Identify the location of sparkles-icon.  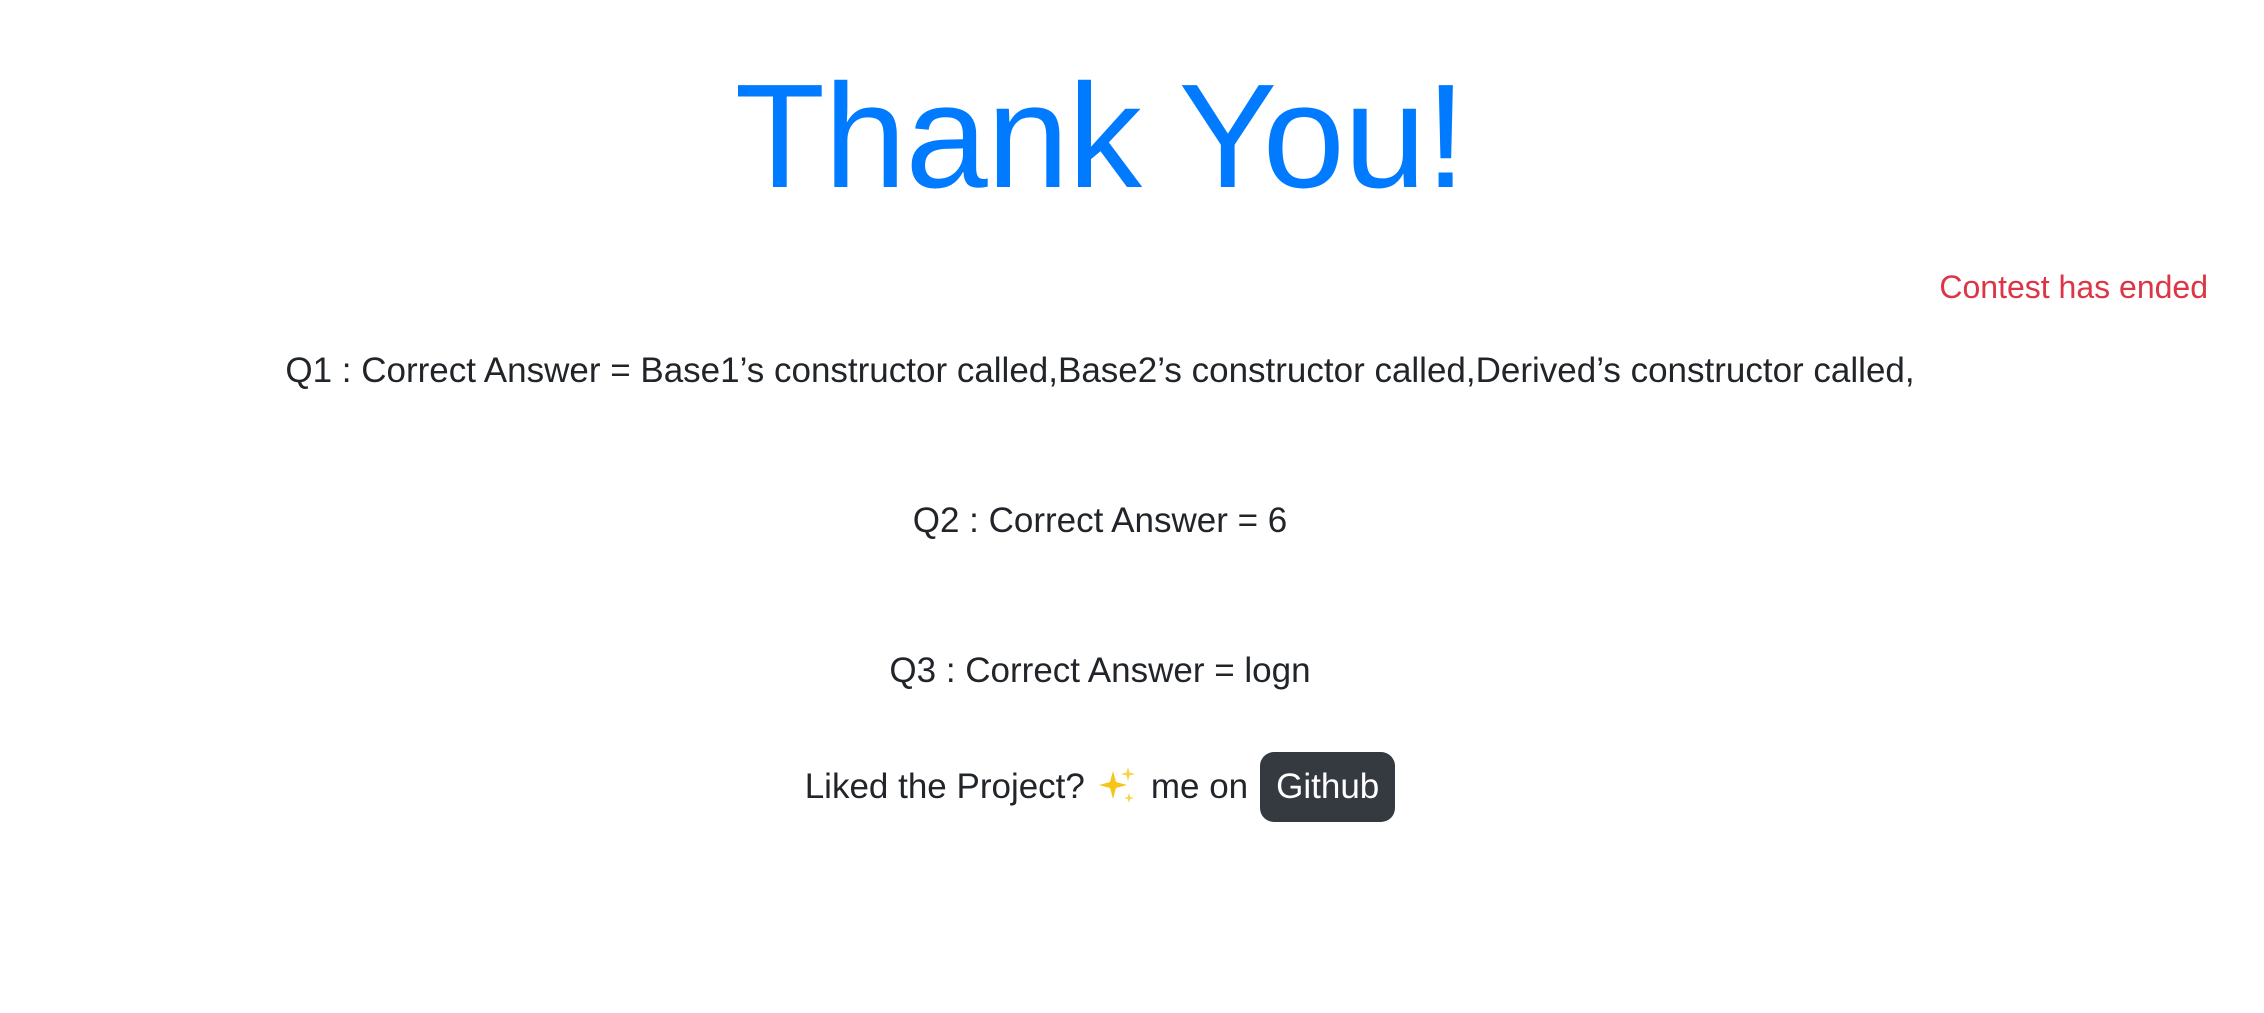
(1117, 787).